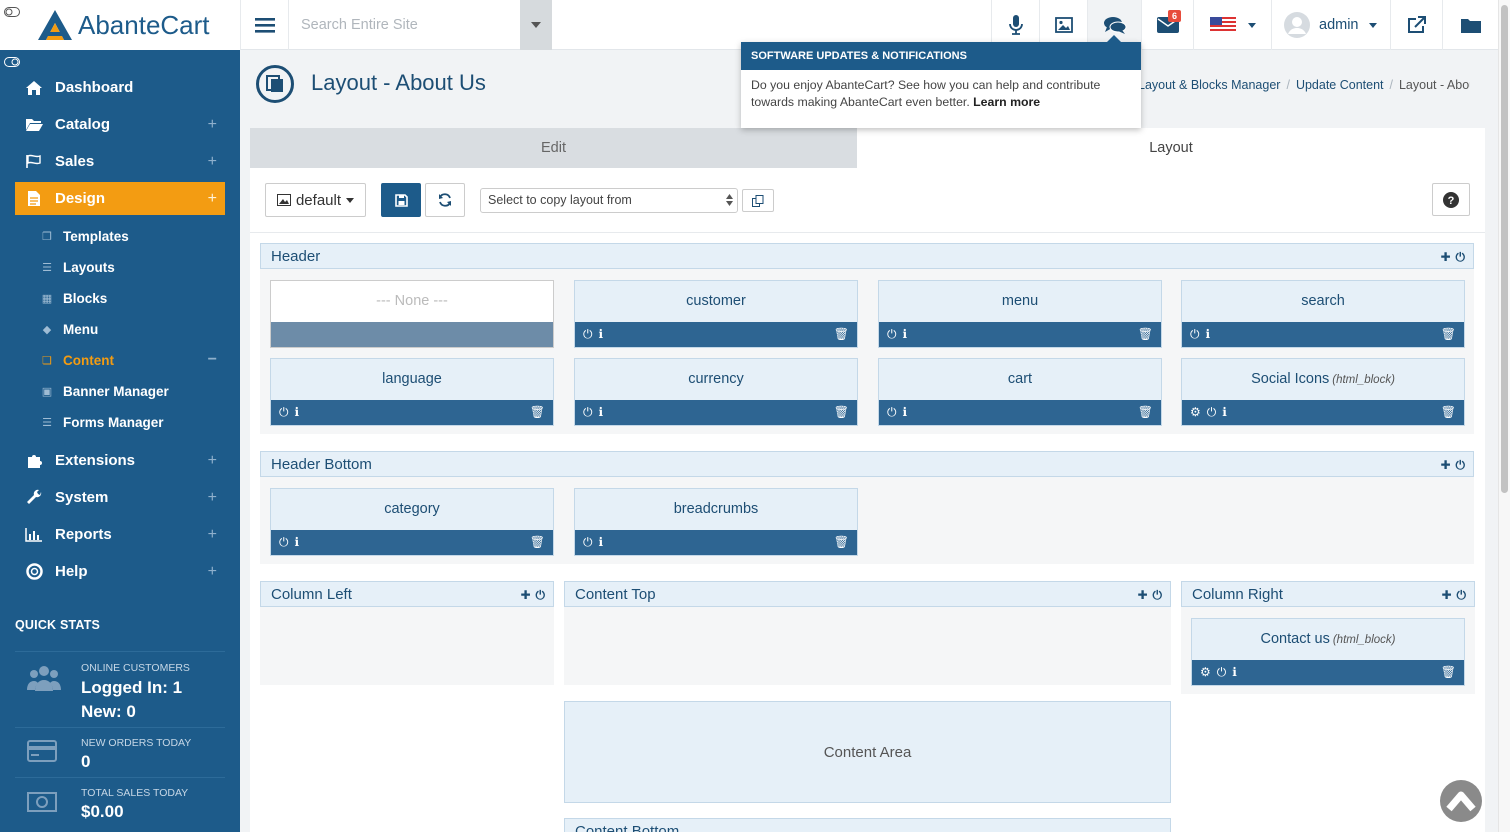 The image size is (1510, 832). Describe the element at coordinates (120, 571) in the screenshot. I see `sidebar-item-help: Help +` at that location.